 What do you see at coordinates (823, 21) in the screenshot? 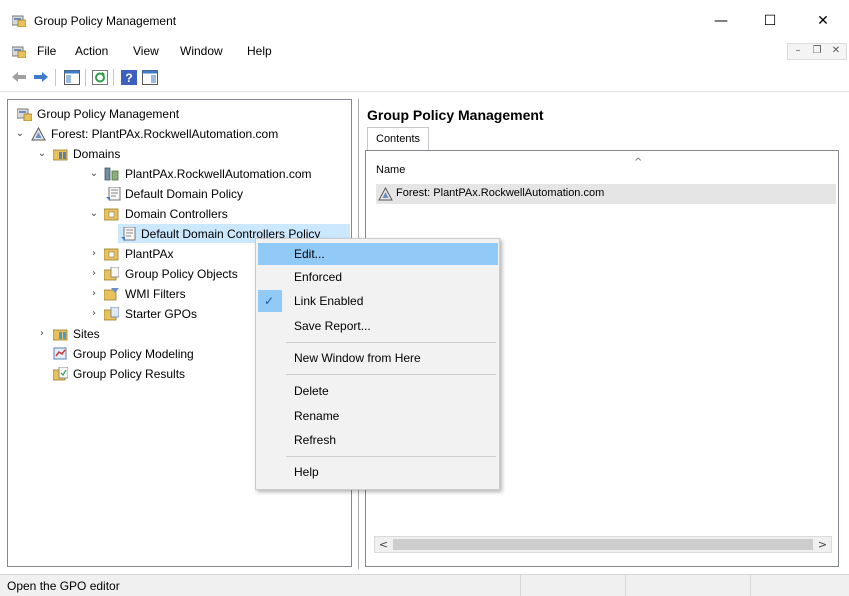
I see `close-button: ✕` at bounding box center [823, 21].